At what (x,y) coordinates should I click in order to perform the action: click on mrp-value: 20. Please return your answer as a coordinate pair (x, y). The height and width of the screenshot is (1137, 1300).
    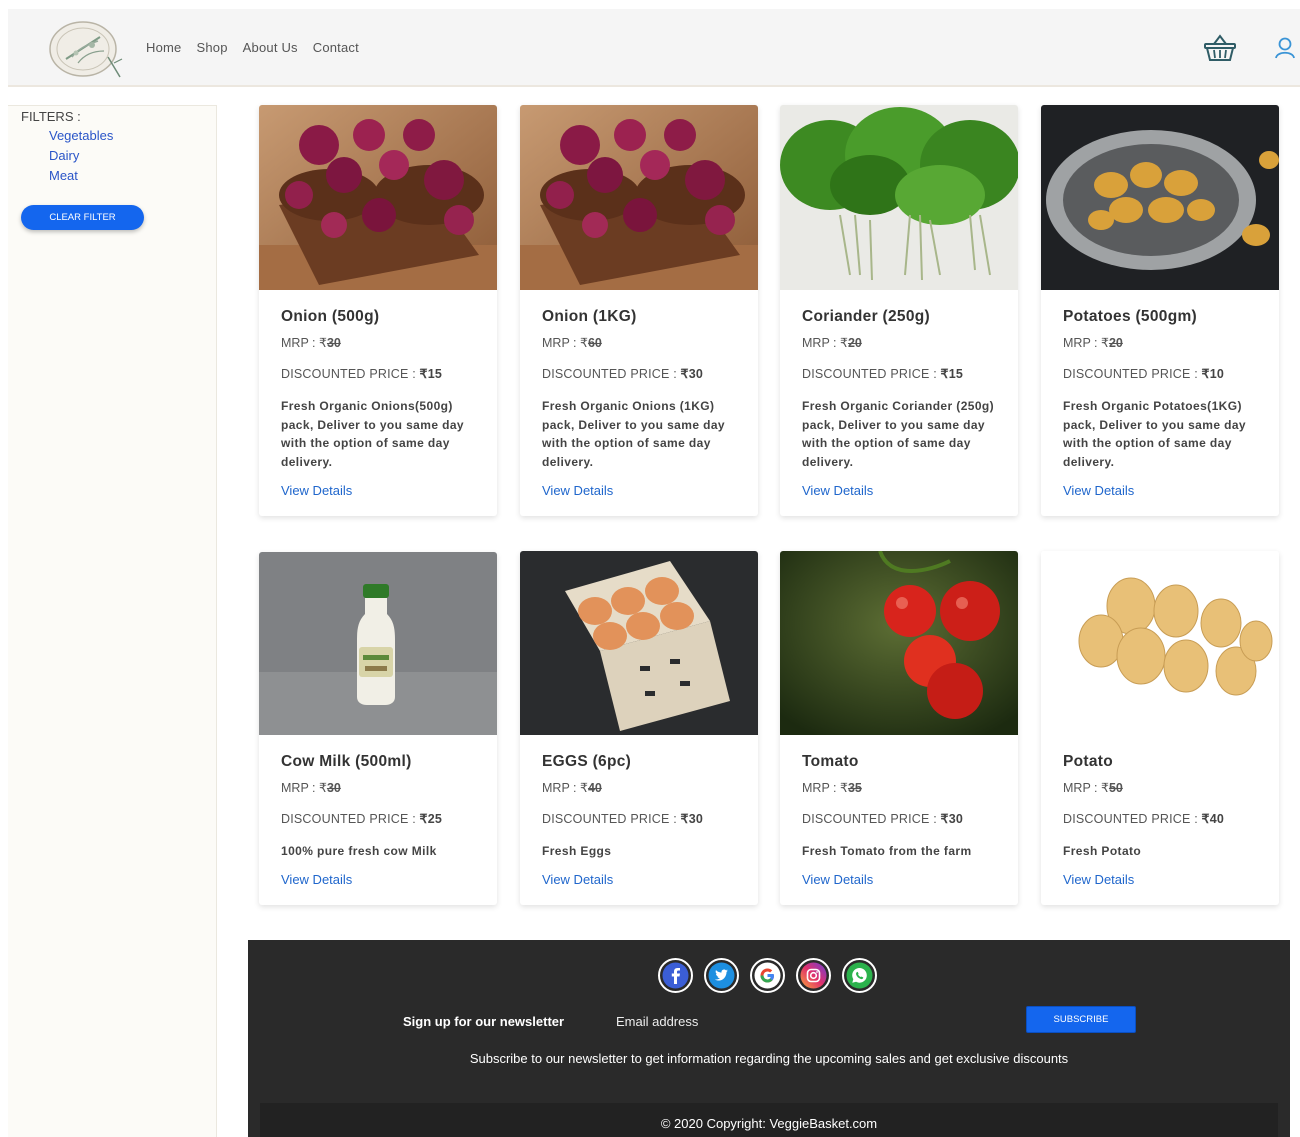
    Looking at the image, I should click on (1115, 343).